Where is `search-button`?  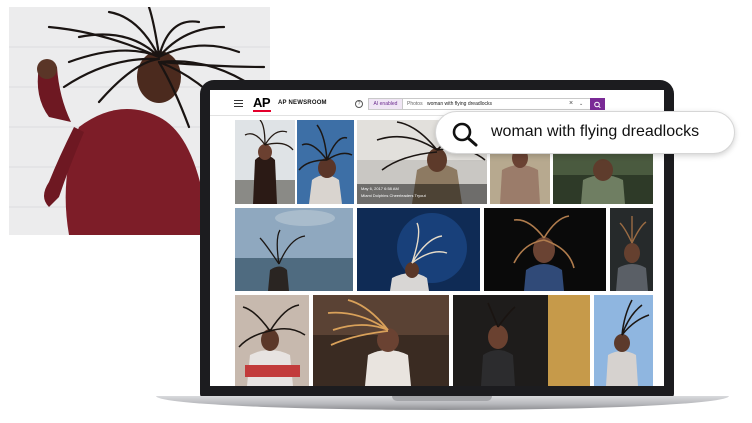 search-button is located at coordinates (597, 104).